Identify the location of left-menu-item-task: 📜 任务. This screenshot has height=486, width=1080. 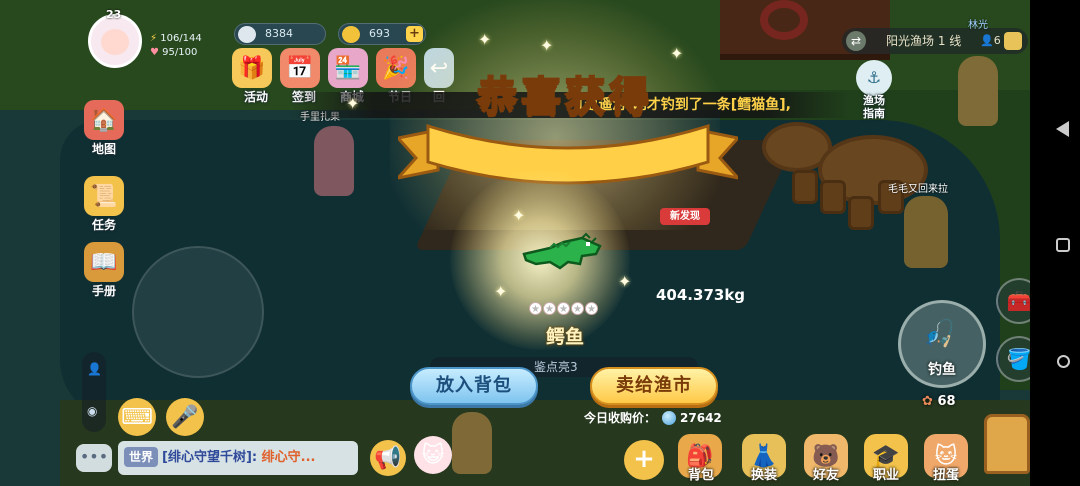
(105, 204).